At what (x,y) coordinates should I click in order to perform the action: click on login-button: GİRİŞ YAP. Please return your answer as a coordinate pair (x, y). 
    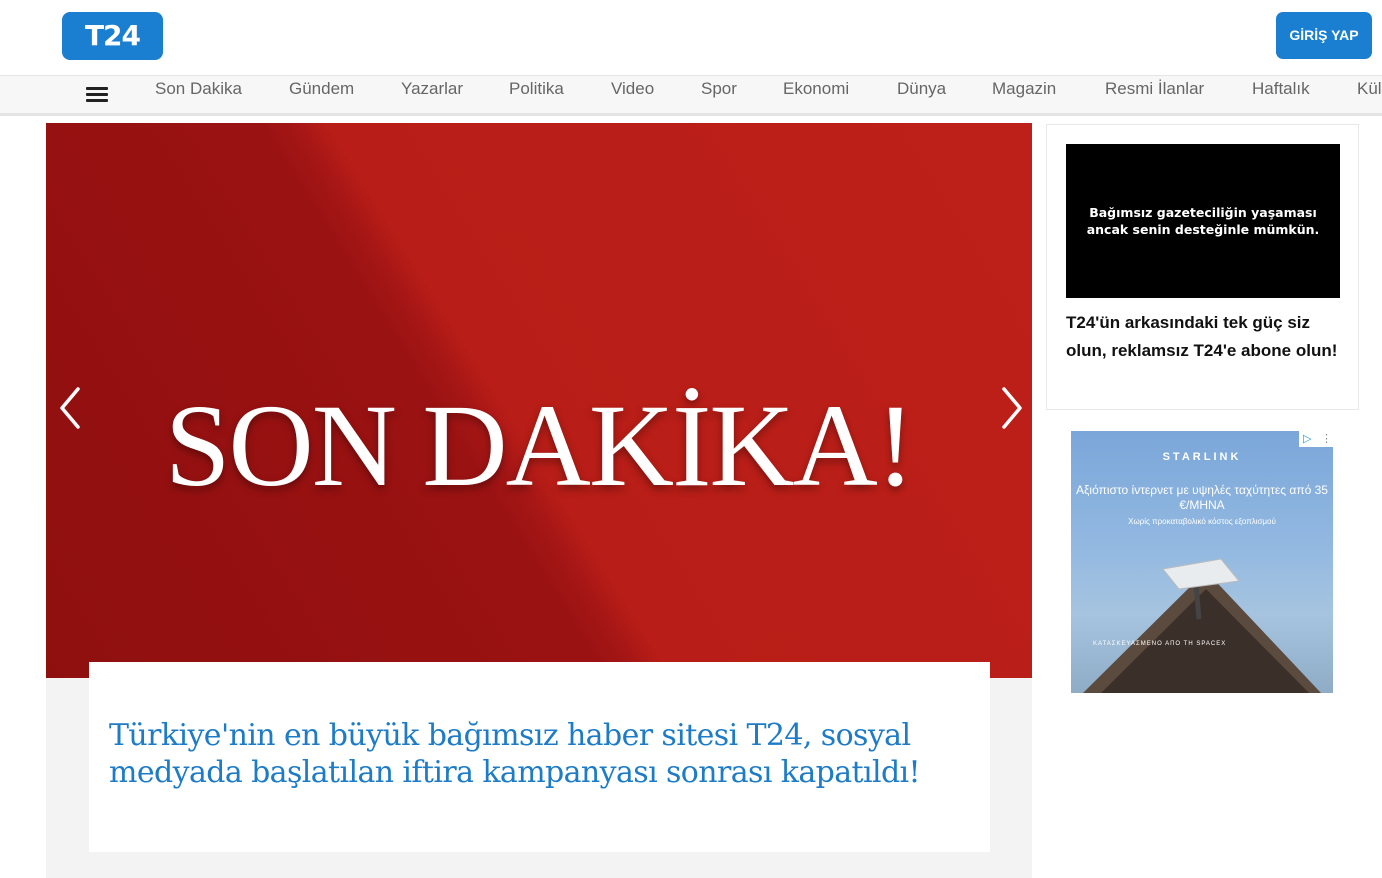
    Looking at the image, I should click on (1324, 35).